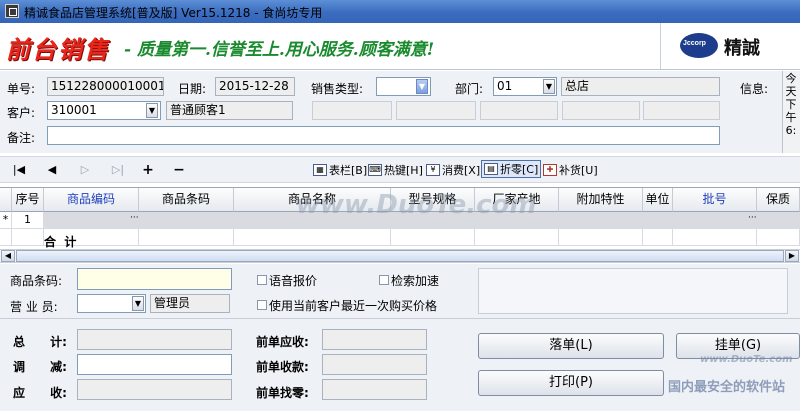 The image size is (800, 411). I want to click on grid-header-shelf-life: 保质, so click(778, 200).